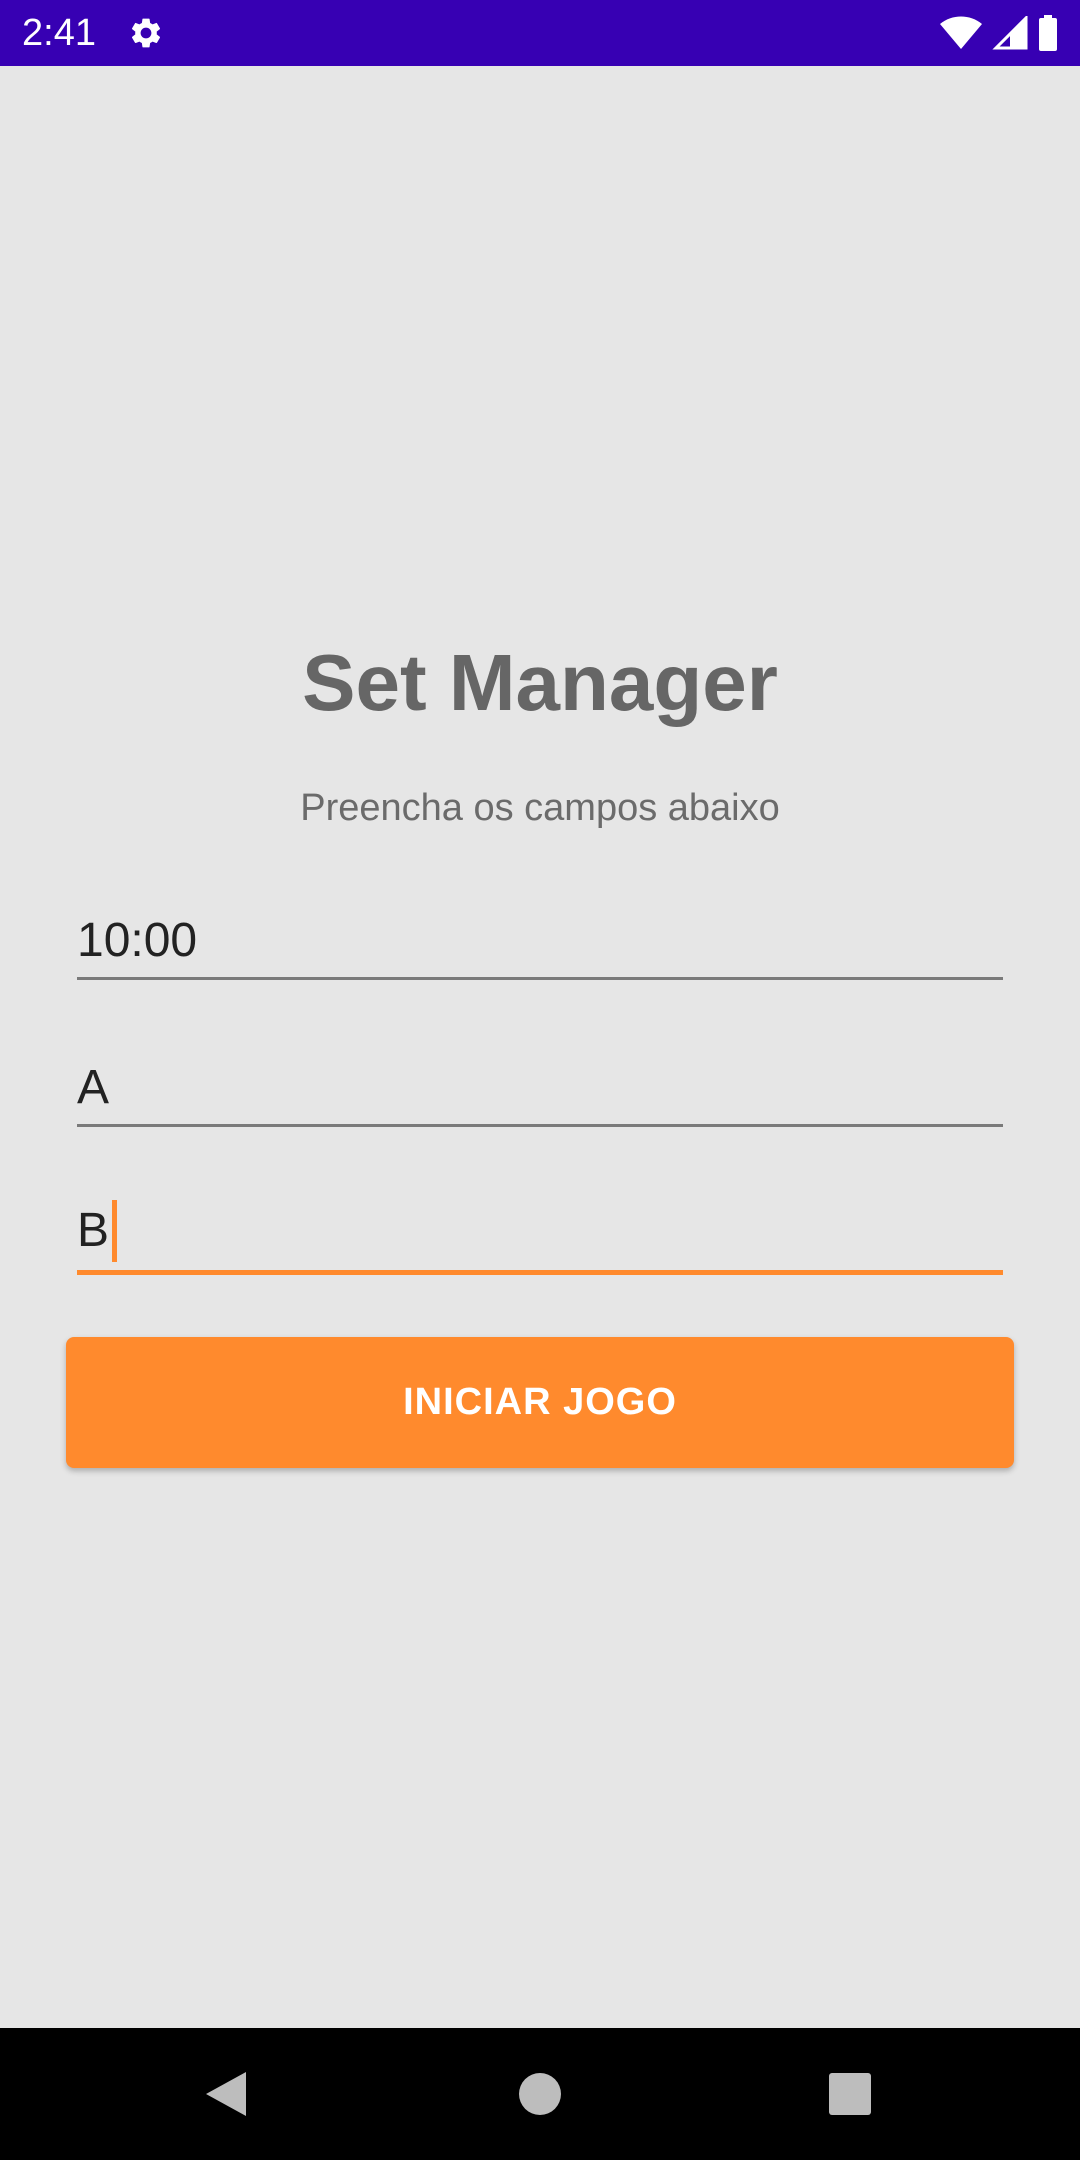  I want to click on page-subtitle: Preencha os campos abaixo, so click(540, 808).